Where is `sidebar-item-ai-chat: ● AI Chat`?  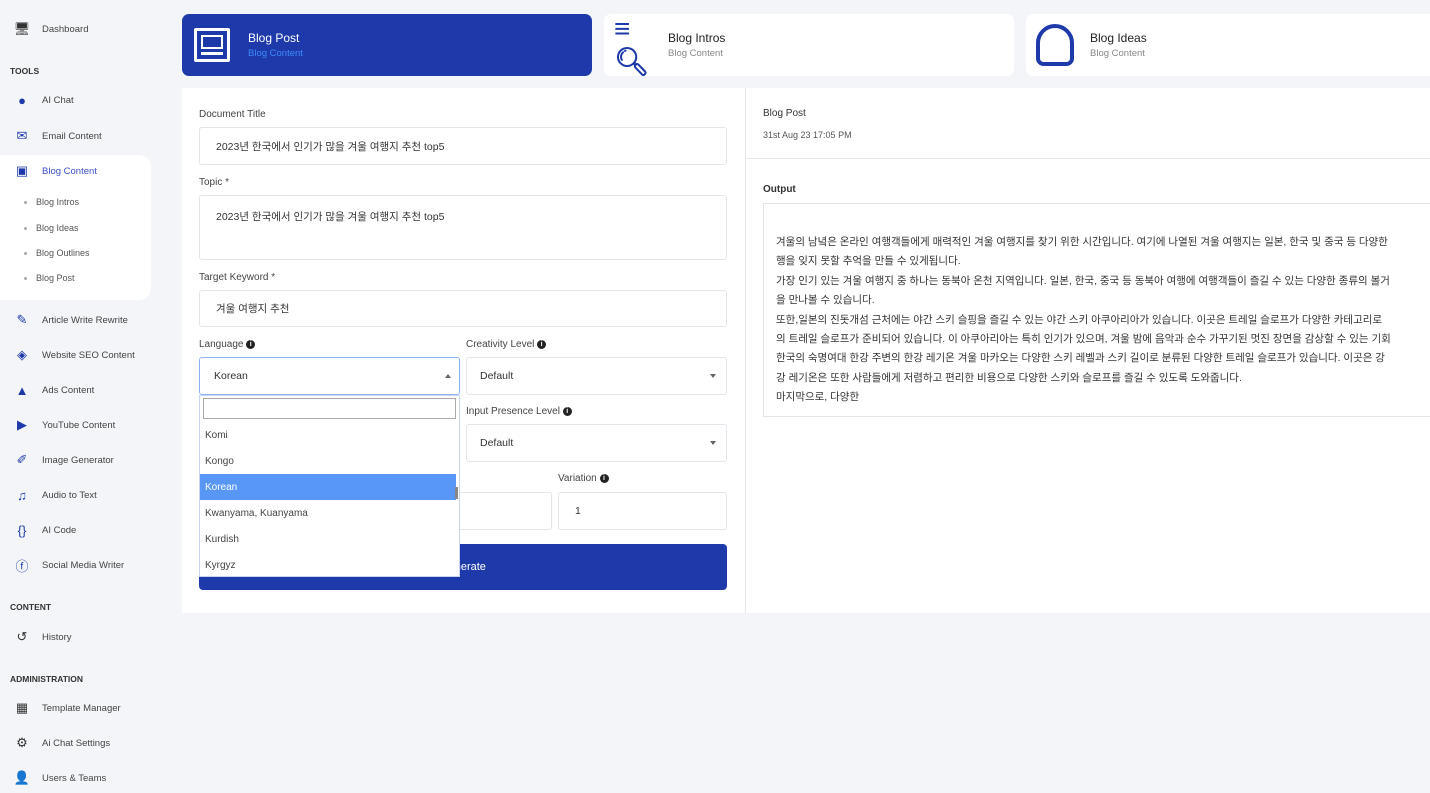 sidebar-item-ai-chat: ● AI Chat is located at coordinates (75, 100).